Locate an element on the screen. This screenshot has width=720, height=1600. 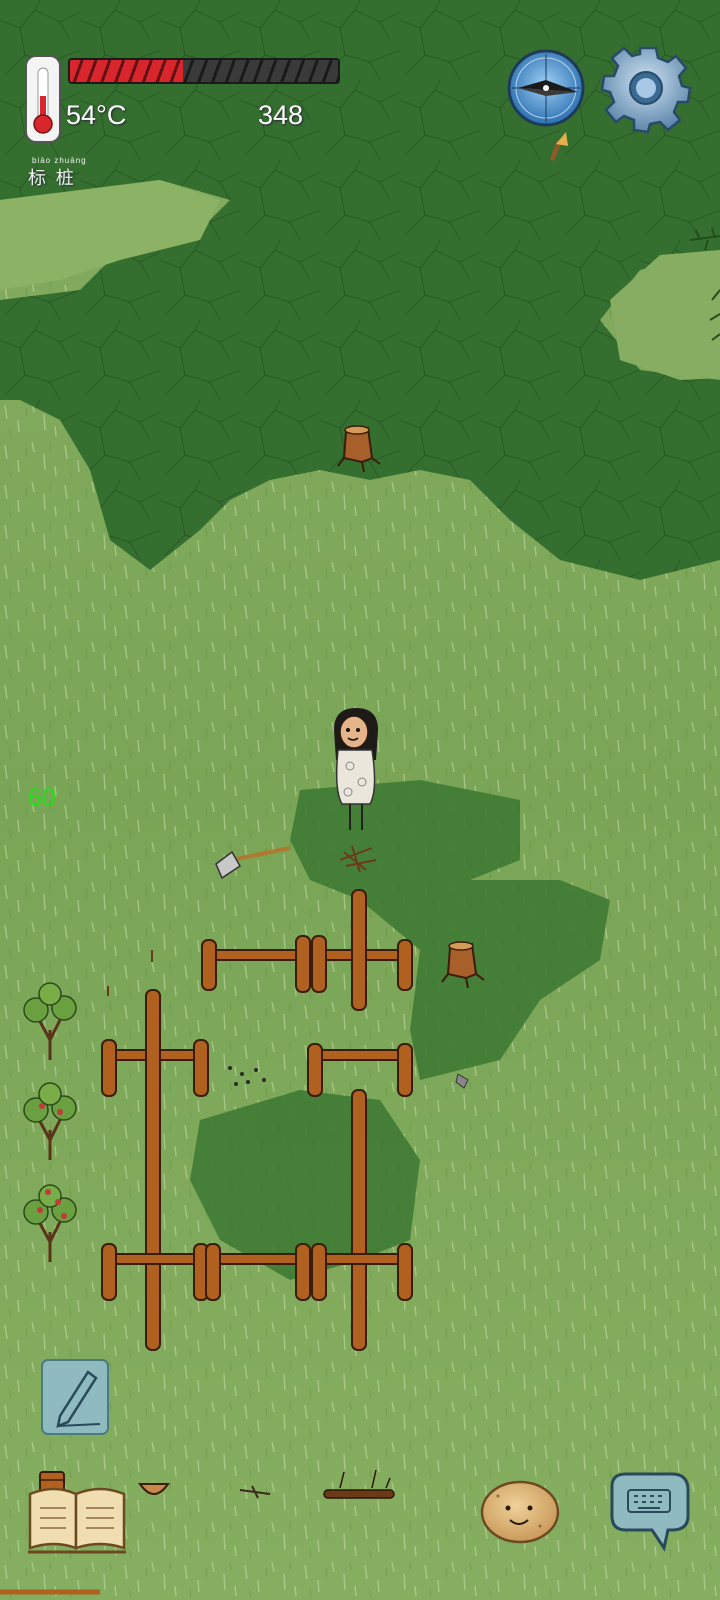
potato-face-icon is located at coordinates (520, 1512).